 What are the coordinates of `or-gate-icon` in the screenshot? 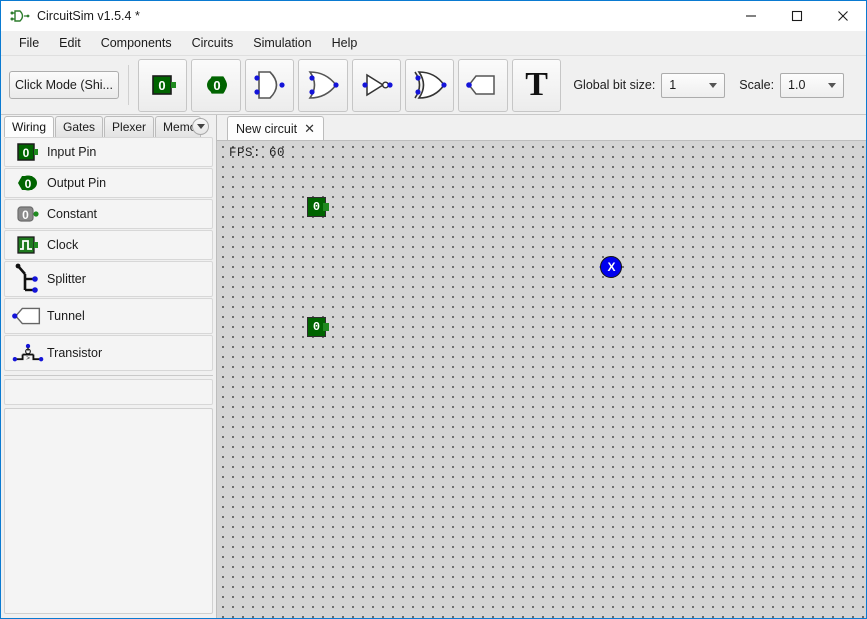 It's located at (323, 85).